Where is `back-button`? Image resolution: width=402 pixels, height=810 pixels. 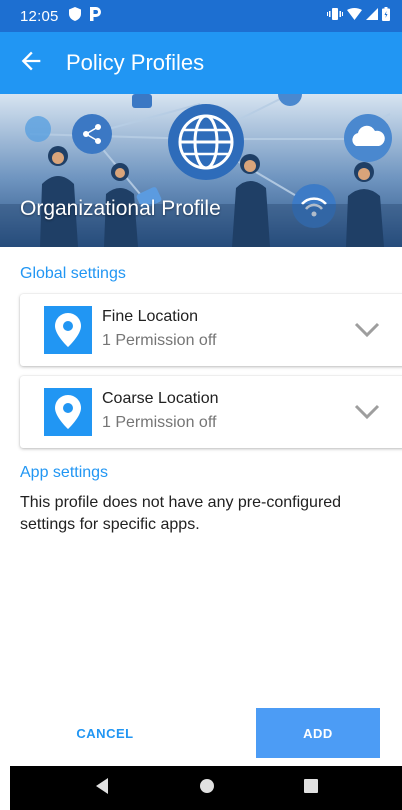 back-button is located at coordinates (31, 63).